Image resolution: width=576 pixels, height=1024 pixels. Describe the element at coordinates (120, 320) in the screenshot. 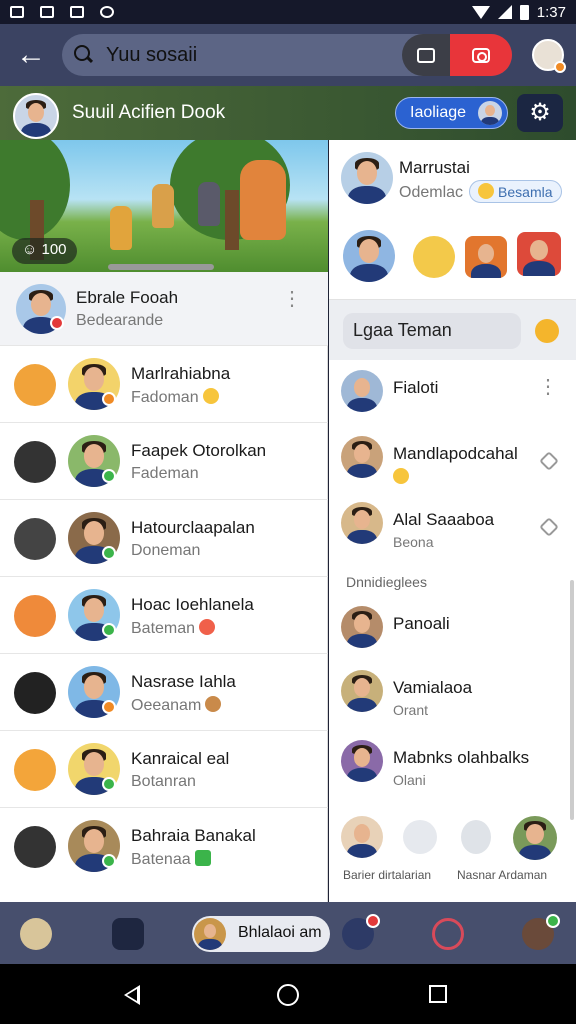

I see `chat-subtitle: Bedearande` at that location.